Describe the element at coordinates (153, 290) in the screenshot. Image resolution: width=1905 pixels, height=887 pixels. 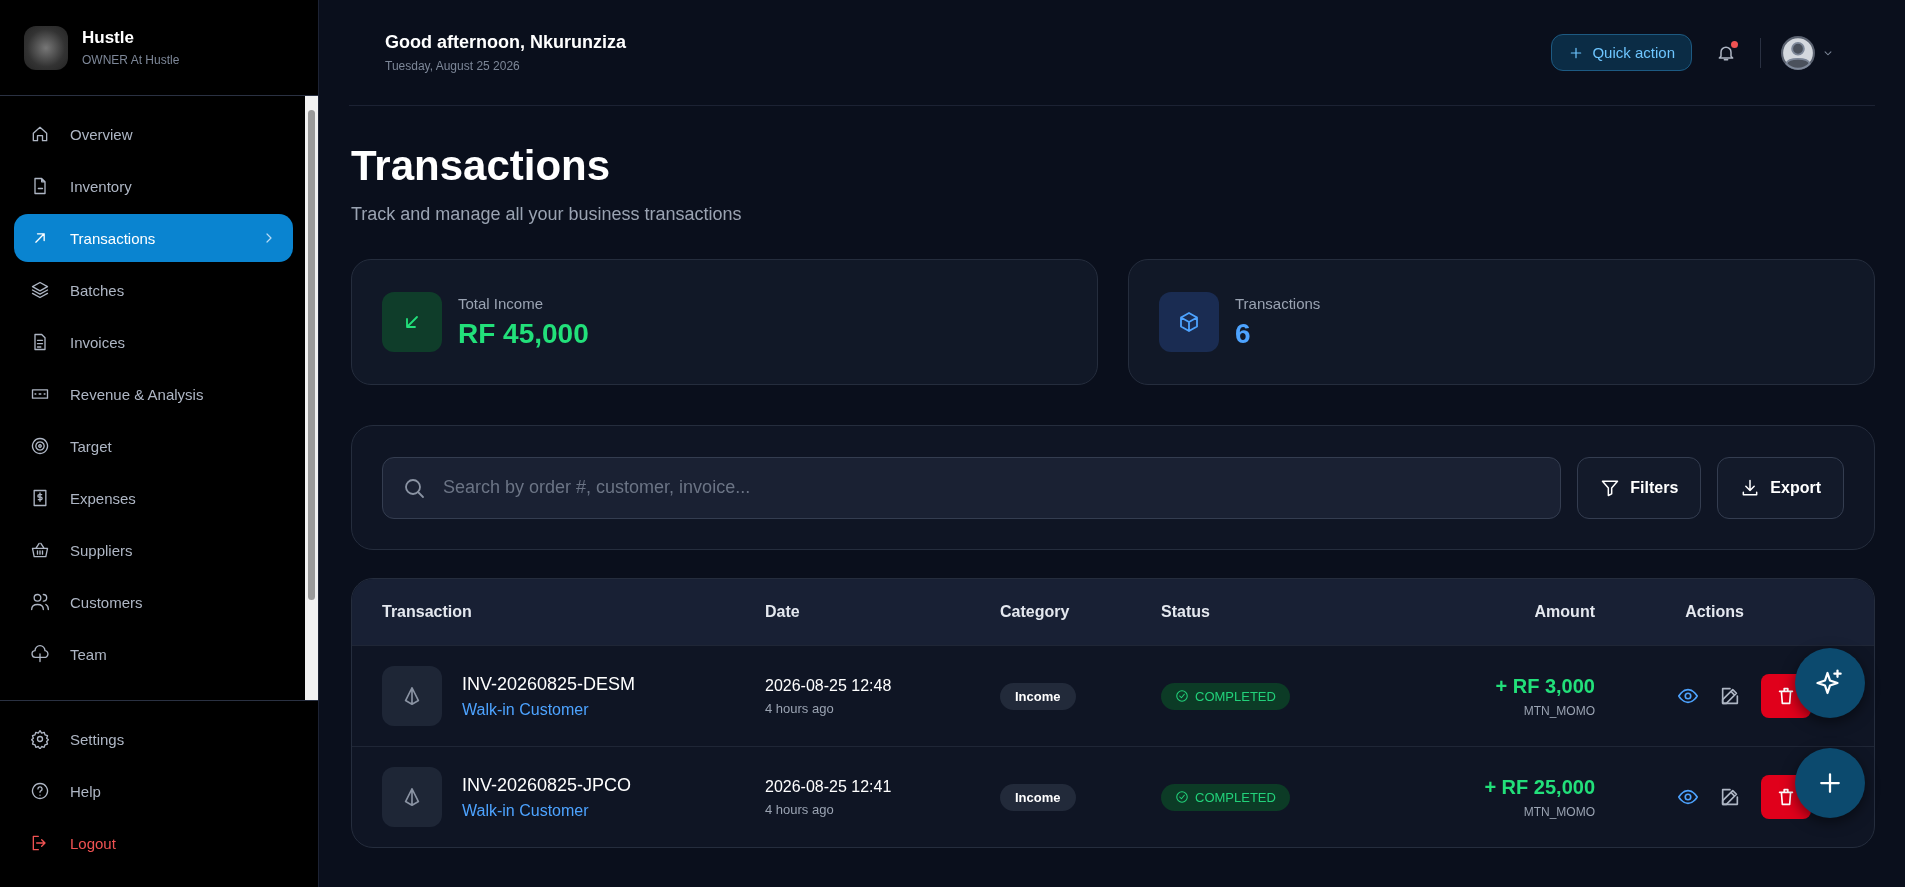
I see `nav-item: Batches` at that location.